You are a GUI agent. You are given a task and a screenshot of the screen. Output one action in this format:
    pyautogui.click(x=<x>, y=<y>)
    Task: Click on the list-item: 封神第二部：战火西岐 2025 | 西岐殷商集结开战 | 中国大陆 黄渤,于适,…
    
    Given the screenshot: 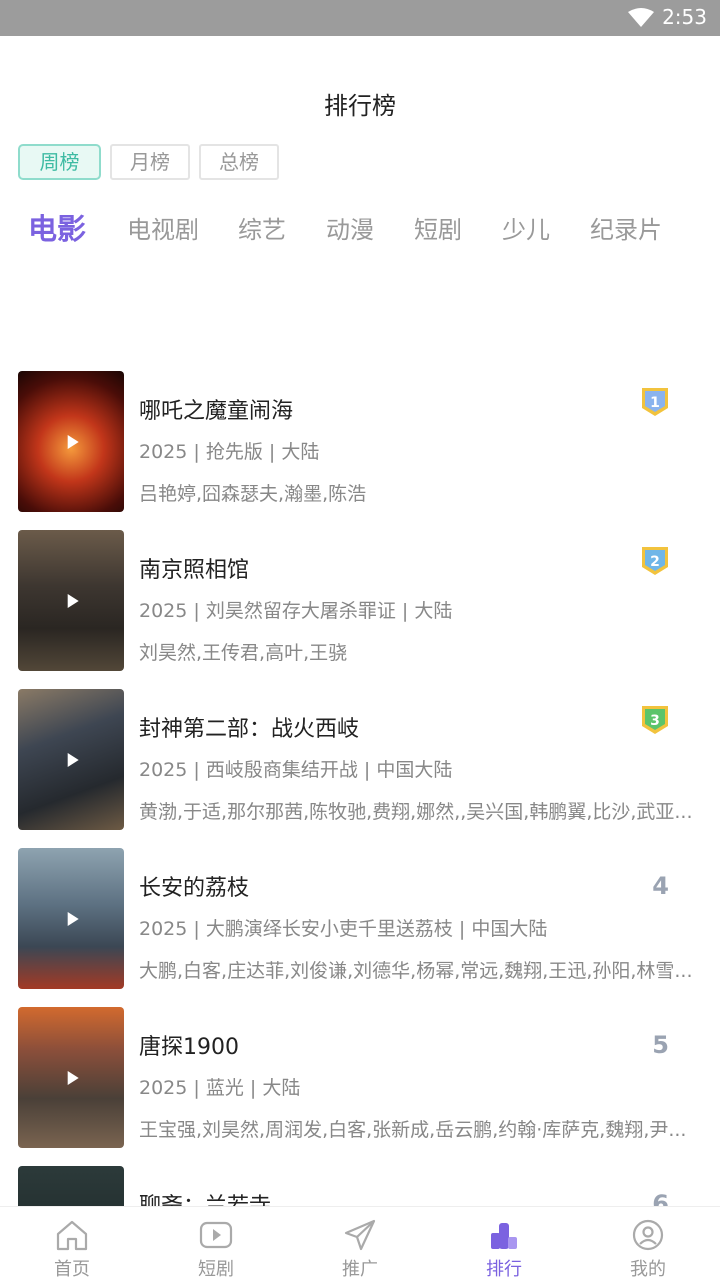 What is the action you would take?
    pyautogui.click(x=360, y=759)
    